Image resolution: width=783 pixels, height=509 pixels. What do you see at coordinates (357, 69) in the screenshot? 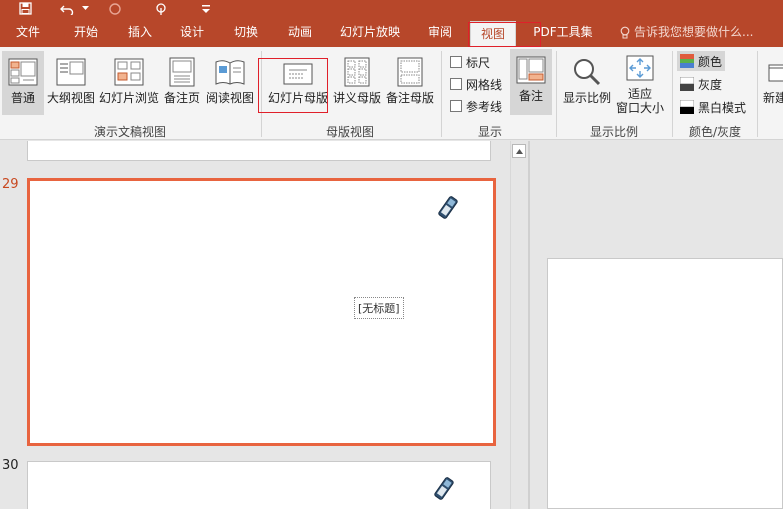
I see `handout-master-icon` at bounding box center [357, 69].